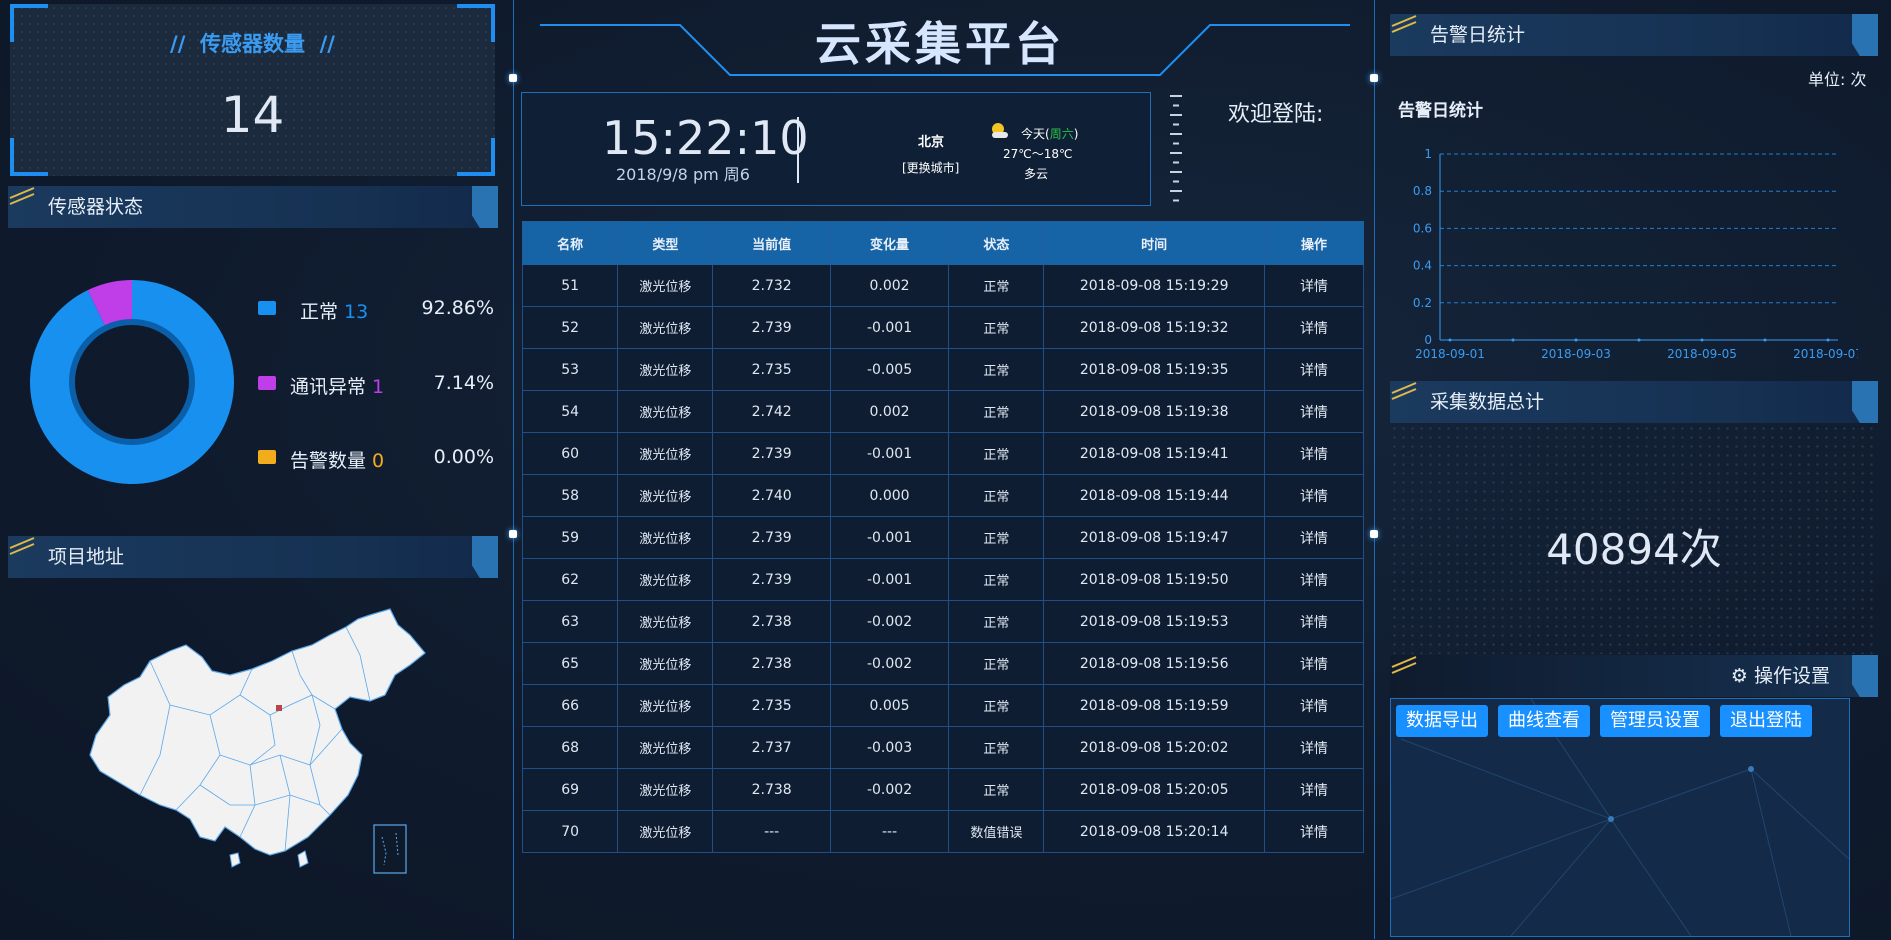  Describe the element at coordinates (1154, 747) in the screenshot. I see `table-cell: 2018-09-08 15:20:02` at that location.